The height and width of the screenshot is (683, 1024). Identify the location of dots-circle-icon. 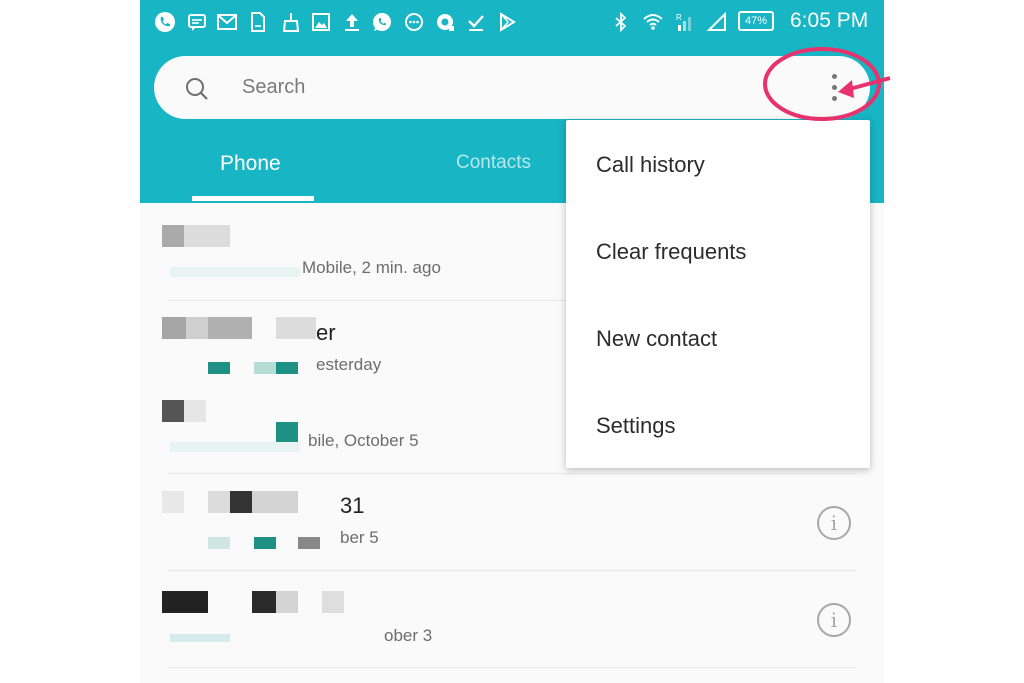
(414, 22).